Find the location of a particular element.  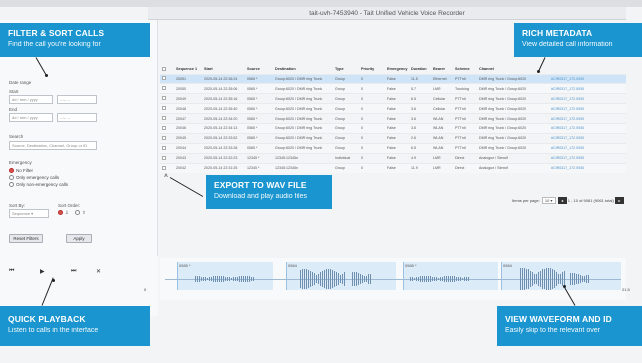

callout-subtitle: Download and play audio files is located at coordinates (261, 196).